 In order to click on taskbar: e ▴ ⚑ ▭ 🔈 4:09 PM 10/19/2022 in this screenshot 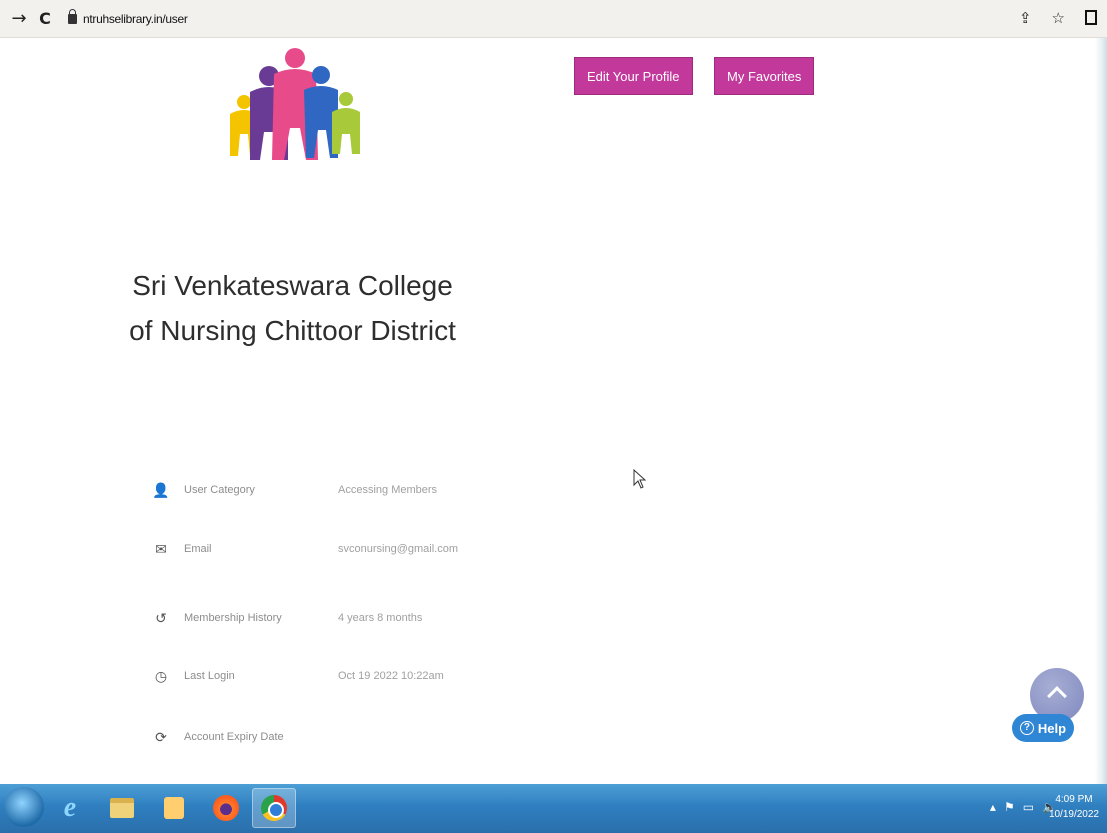, I will do `click(553, 808)`.